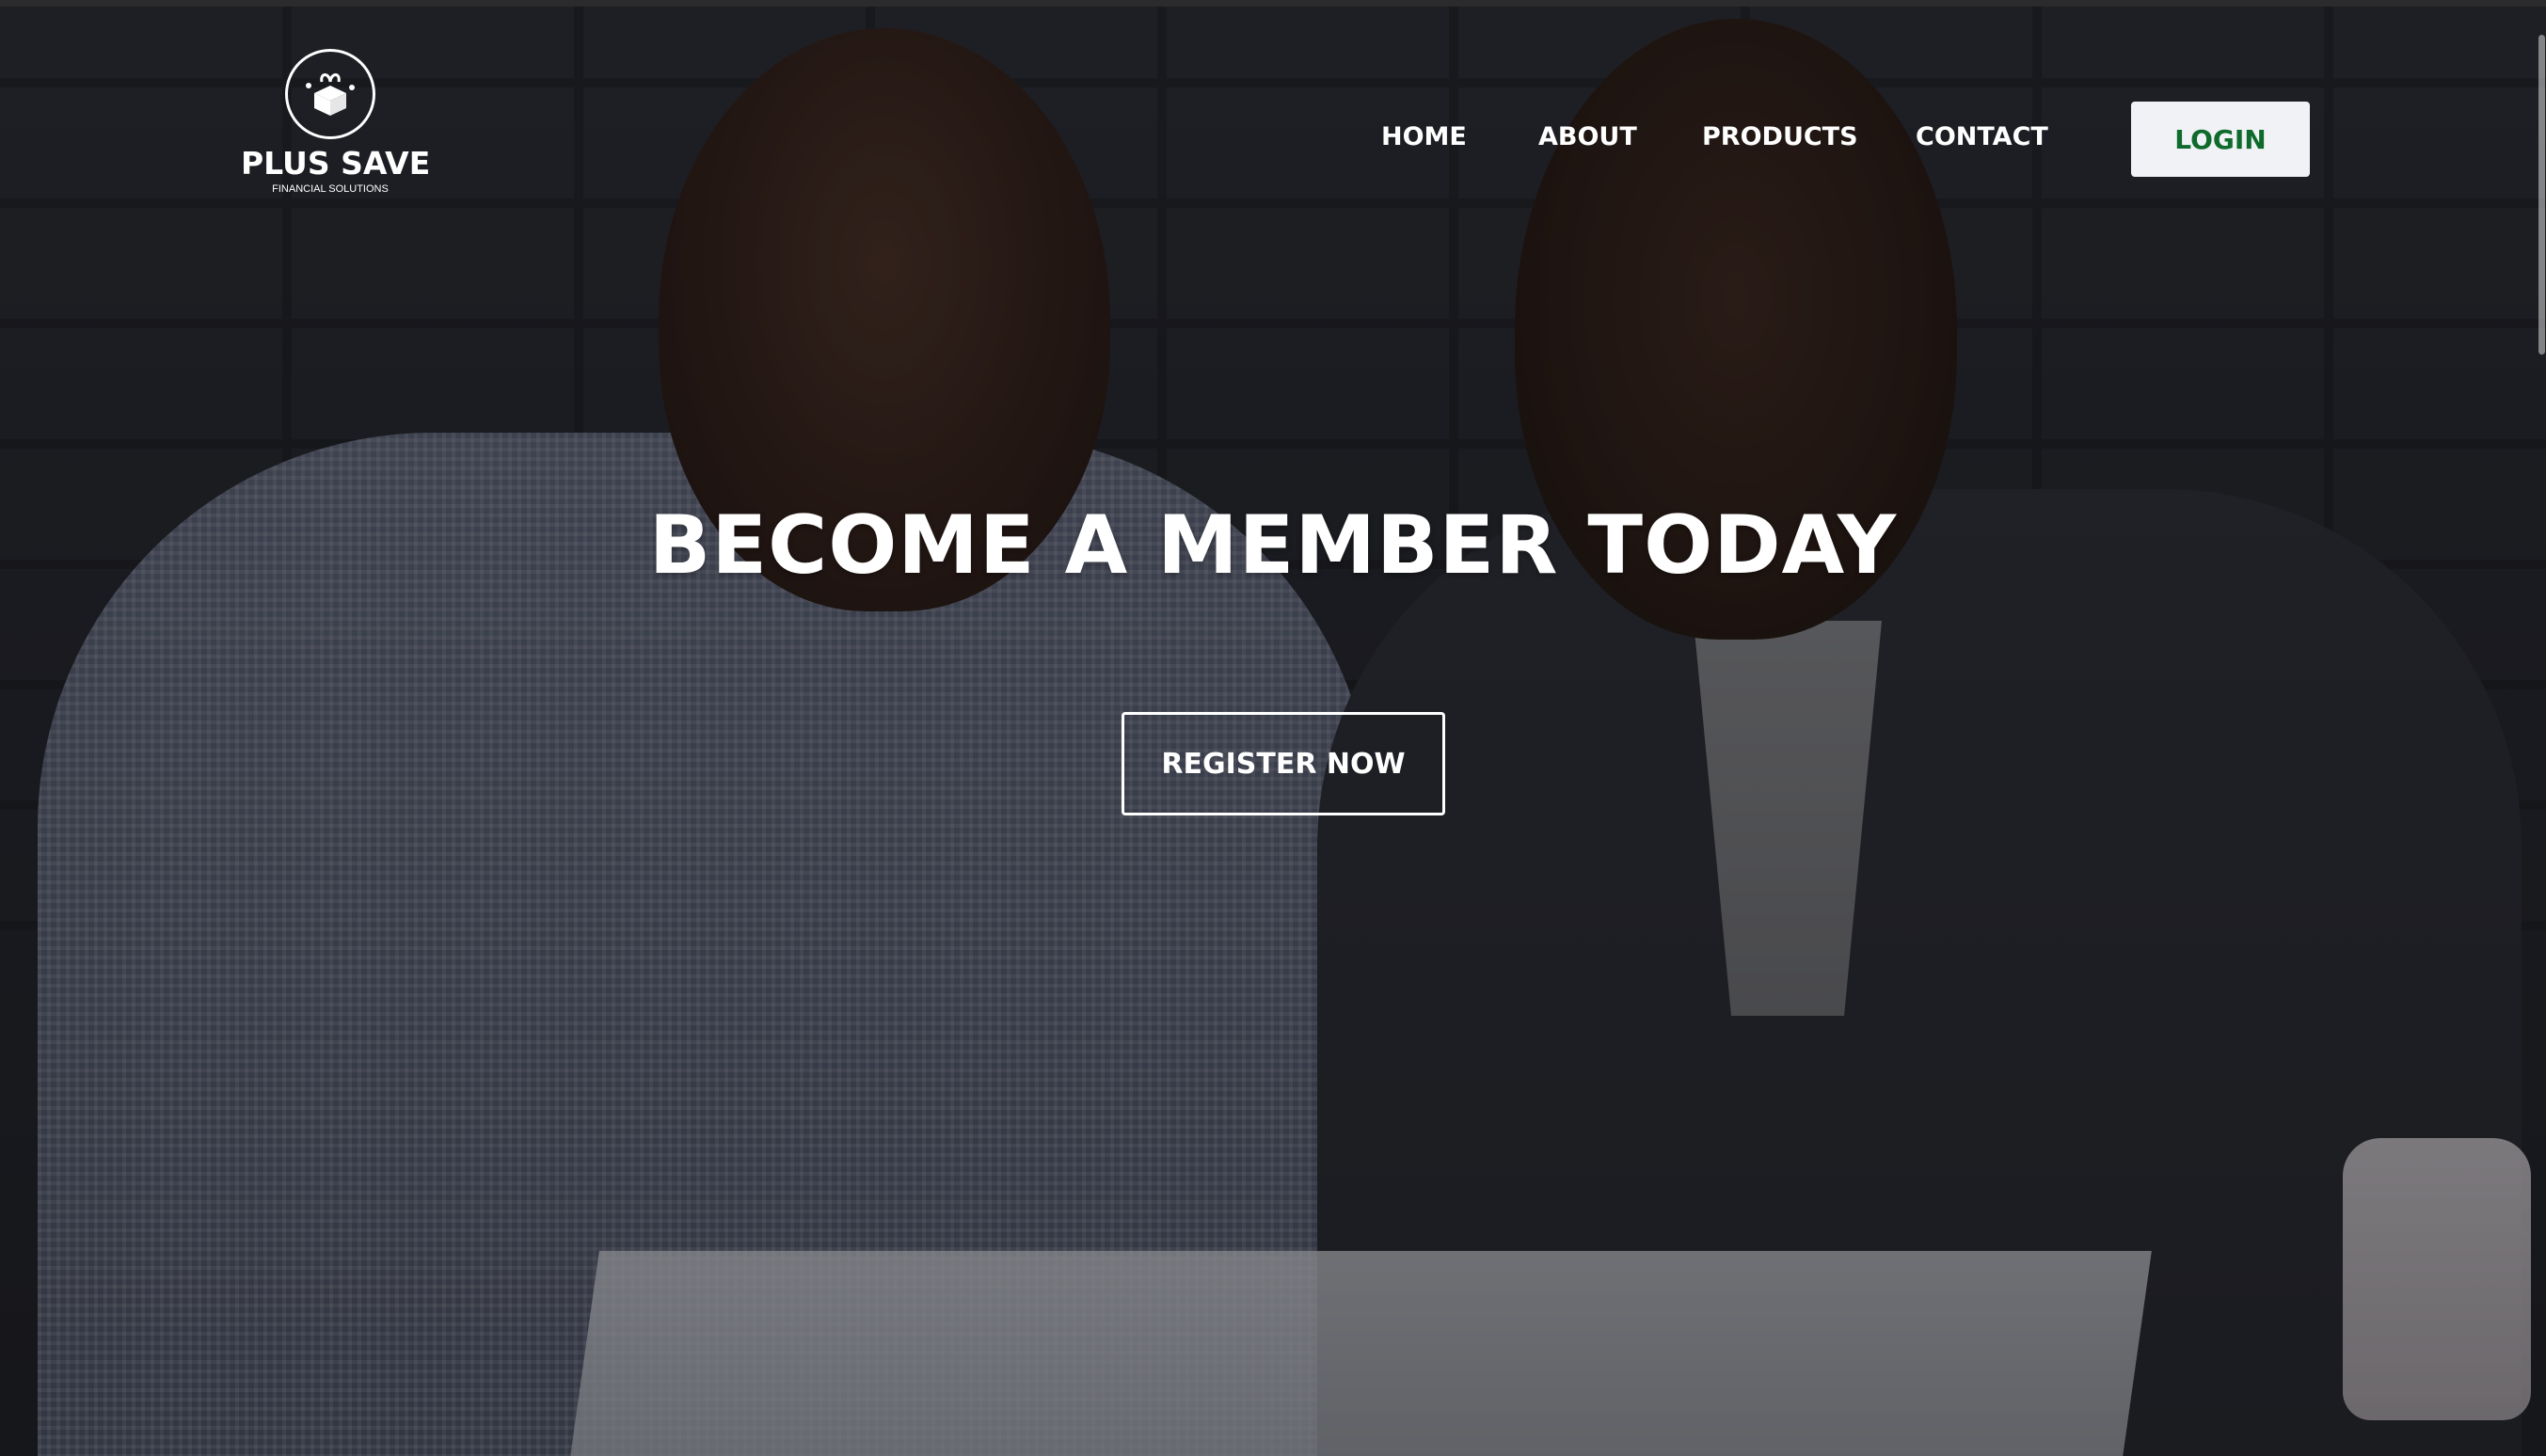  What do you see at coordinates (330, 94) in the screenshot?
I see `gift-box-icon` at bounding box center [330, 94].